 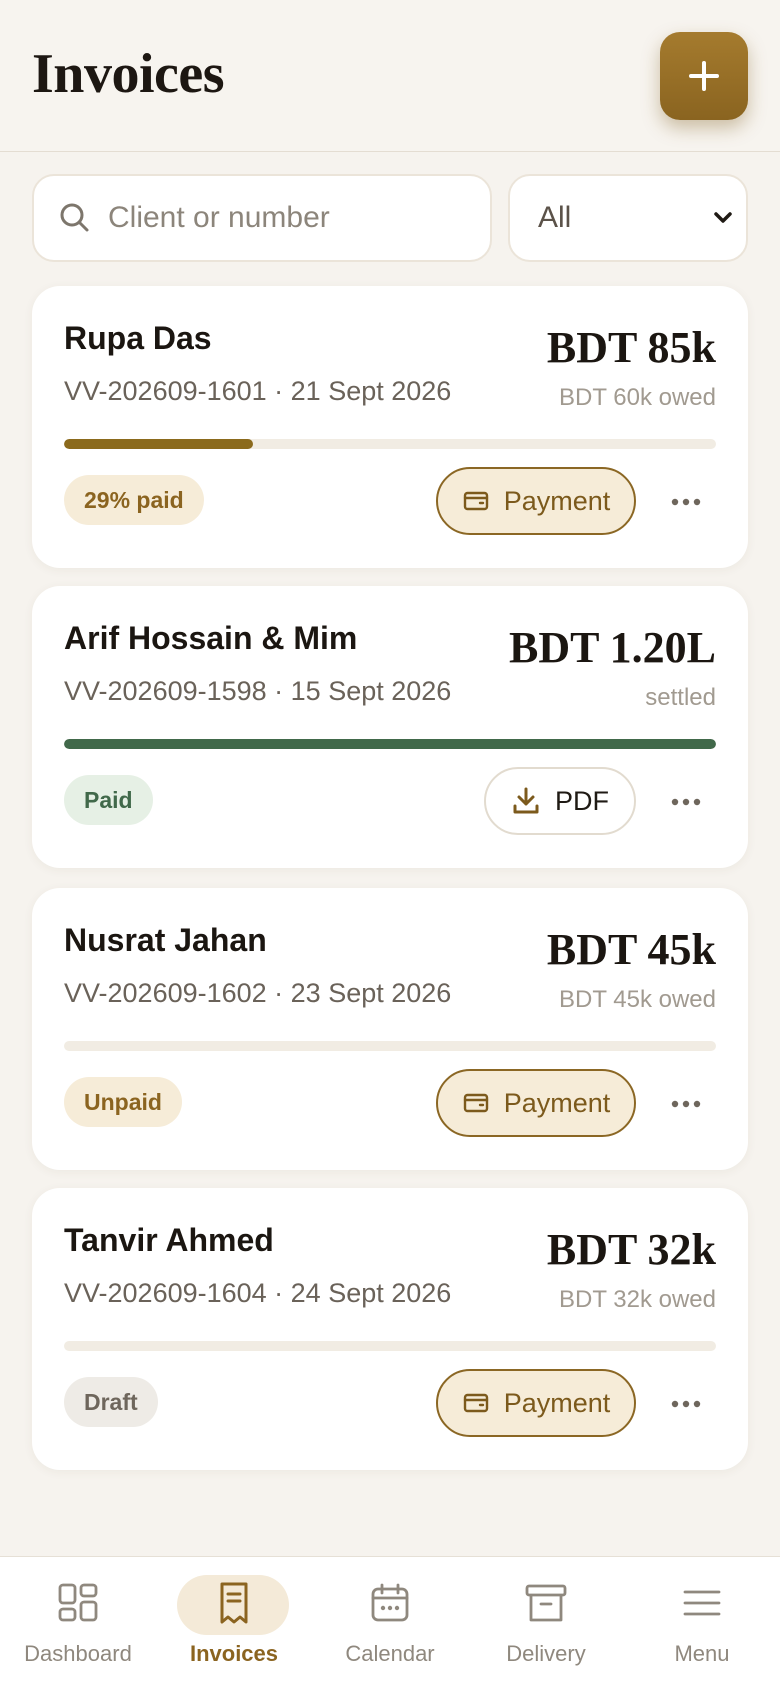 What do you see at coordinates (108, 800) in the screenshot?
I see `status-badge: Paid` at bounding box center [108, 800].